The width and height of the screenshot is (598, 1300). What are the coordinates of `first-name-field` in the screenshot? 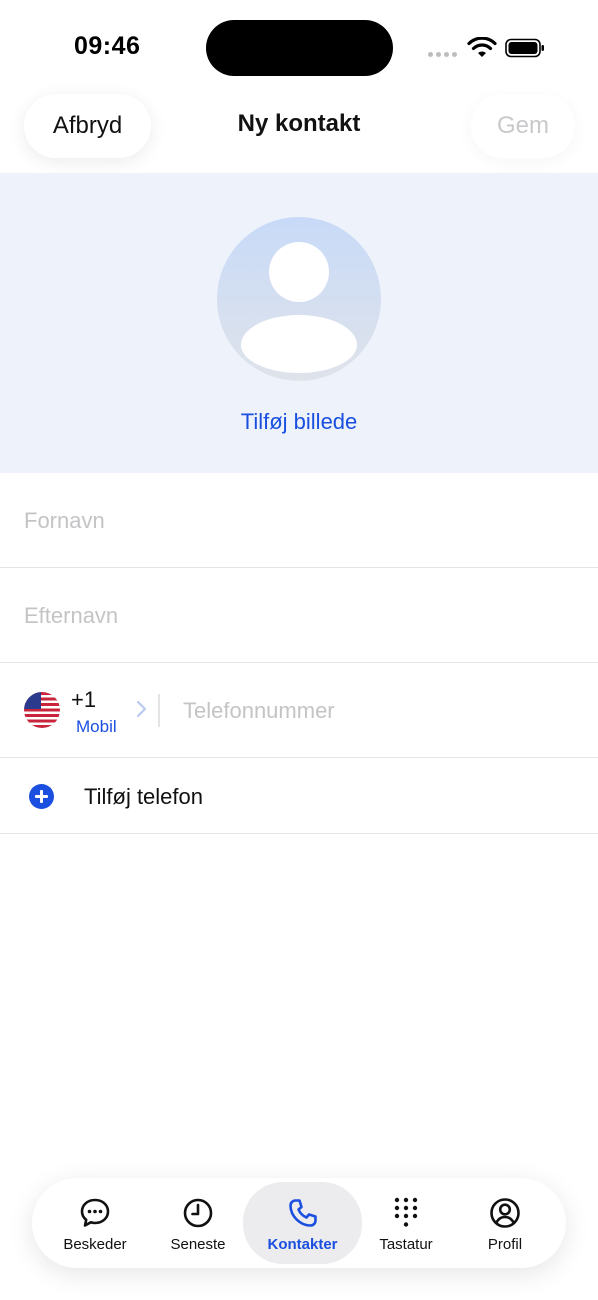 It's located at (294, 521).